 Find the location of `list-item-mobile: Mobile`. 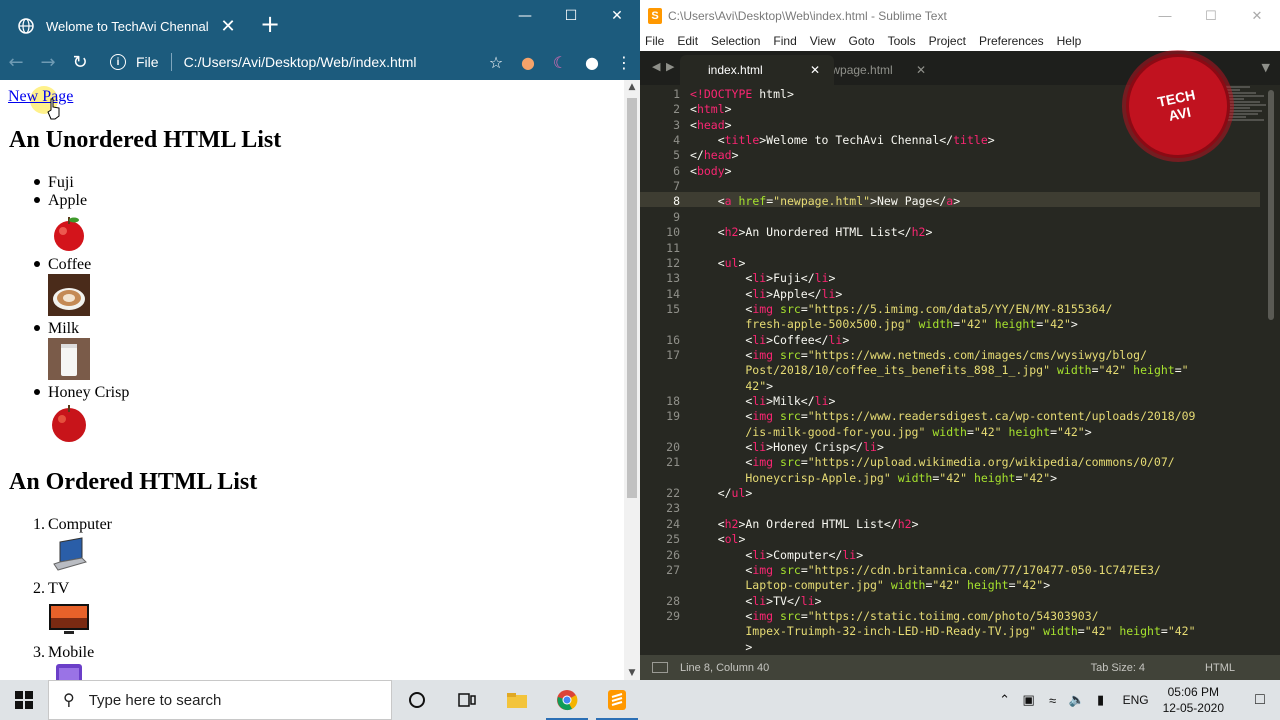

list-item-mobile: Mobile is located at coordinates (71, 652).